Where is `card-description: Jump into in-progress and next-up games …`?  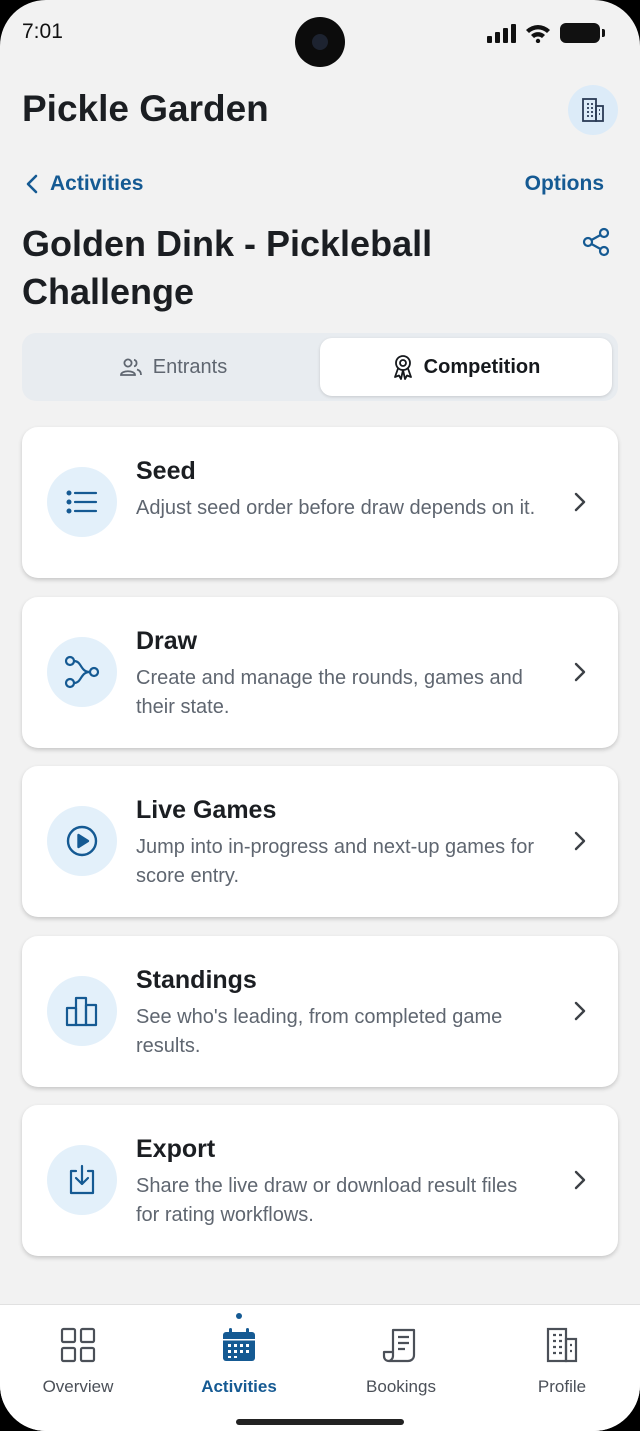
card-description: Jump into in-progress and next-up games … is located at coordinates (335, 861).